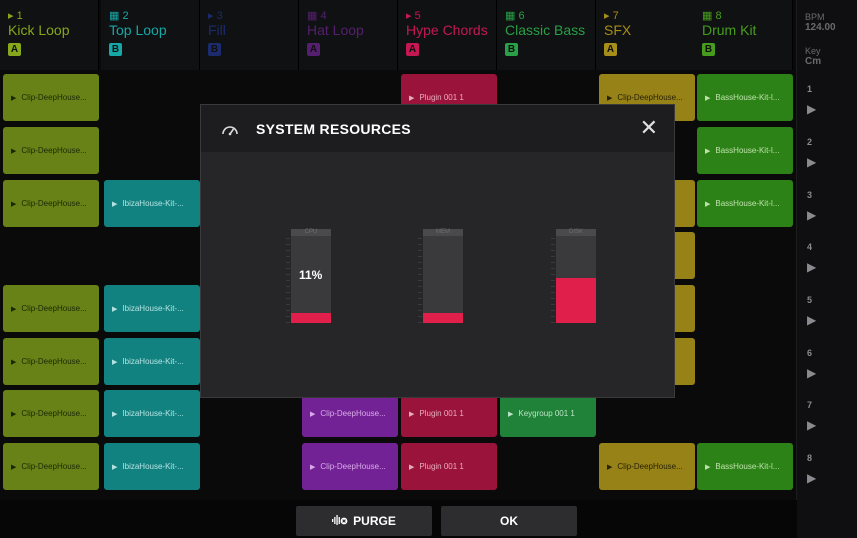  I want to click on scene-number: 2, so click(810, 142).